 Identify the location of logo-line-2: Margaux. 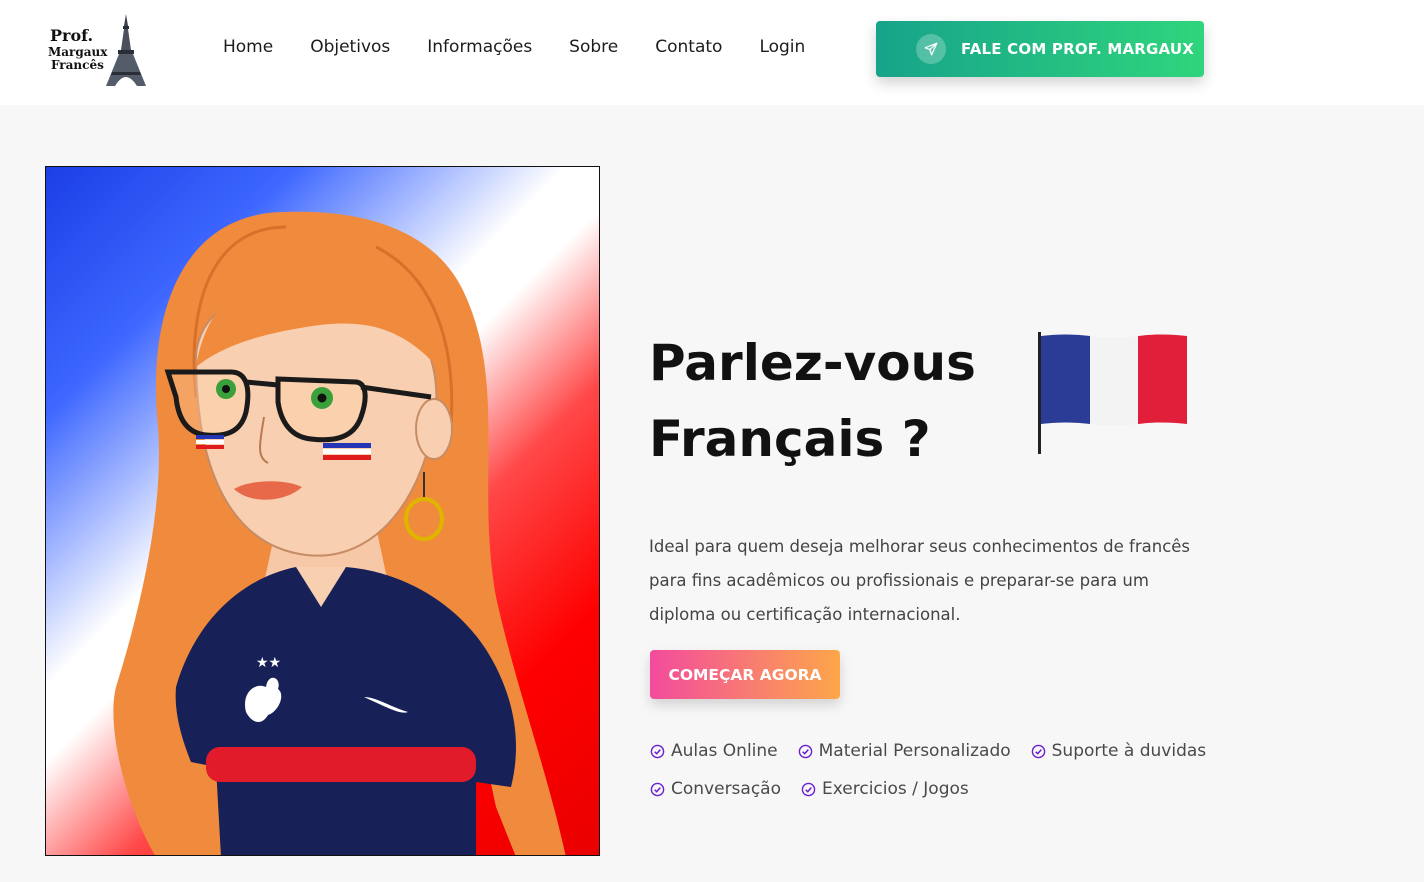
(78, 52).